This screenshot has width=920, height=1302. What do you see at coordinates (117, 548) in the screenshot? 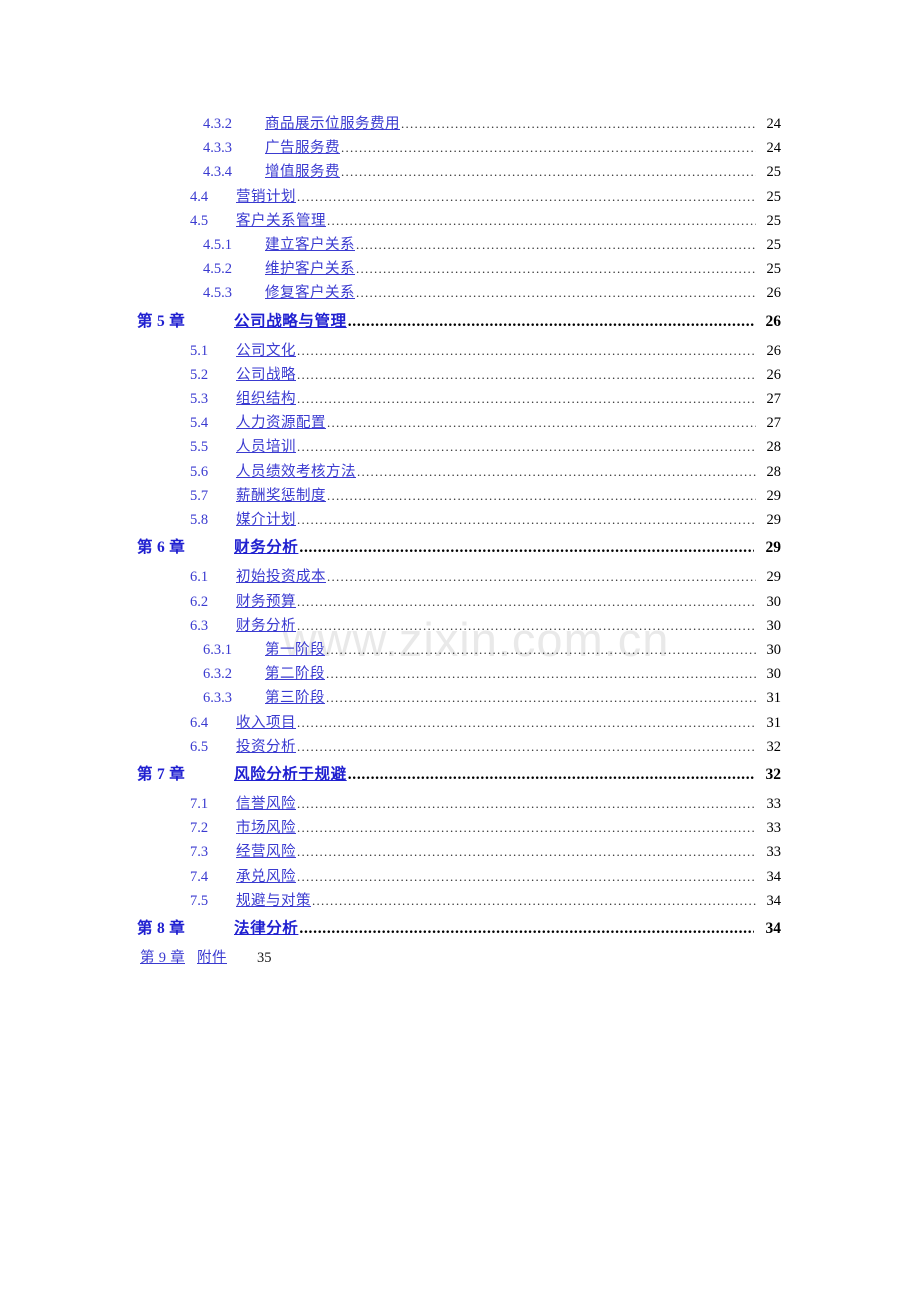
I see `toc-entry-number: 第 6 章` at bounding box center [117, 548].